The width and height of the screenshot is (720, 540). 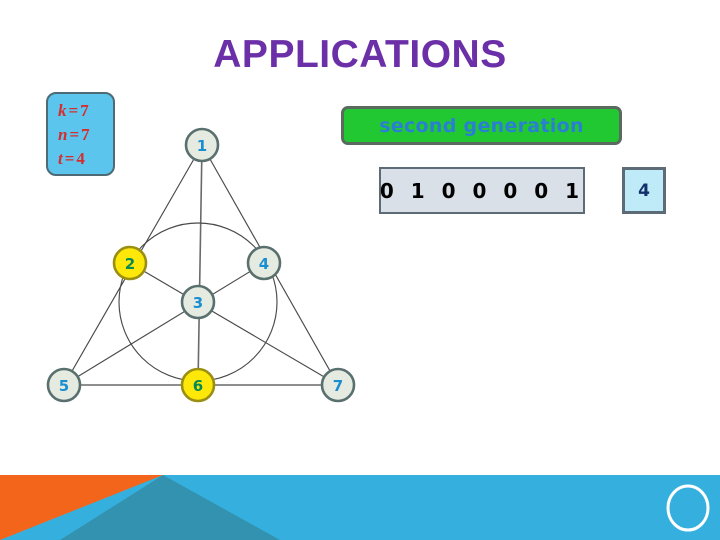 What do you see at coordinates (360, 54) in the screenshot?
I see `page-title: APPLICATIONS` at bounding box center [360, 54].